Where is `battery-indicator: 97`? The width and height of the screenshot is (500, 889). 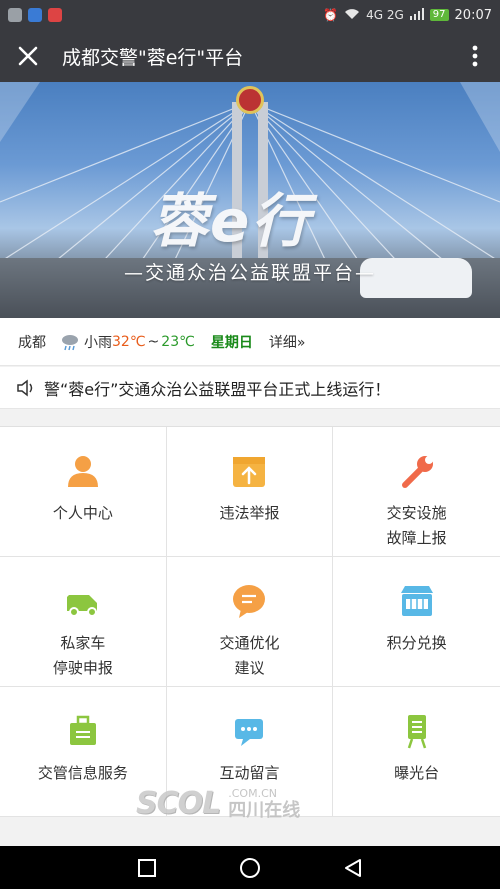
battery-indicator: 97 is located at coordinates (439, 15).